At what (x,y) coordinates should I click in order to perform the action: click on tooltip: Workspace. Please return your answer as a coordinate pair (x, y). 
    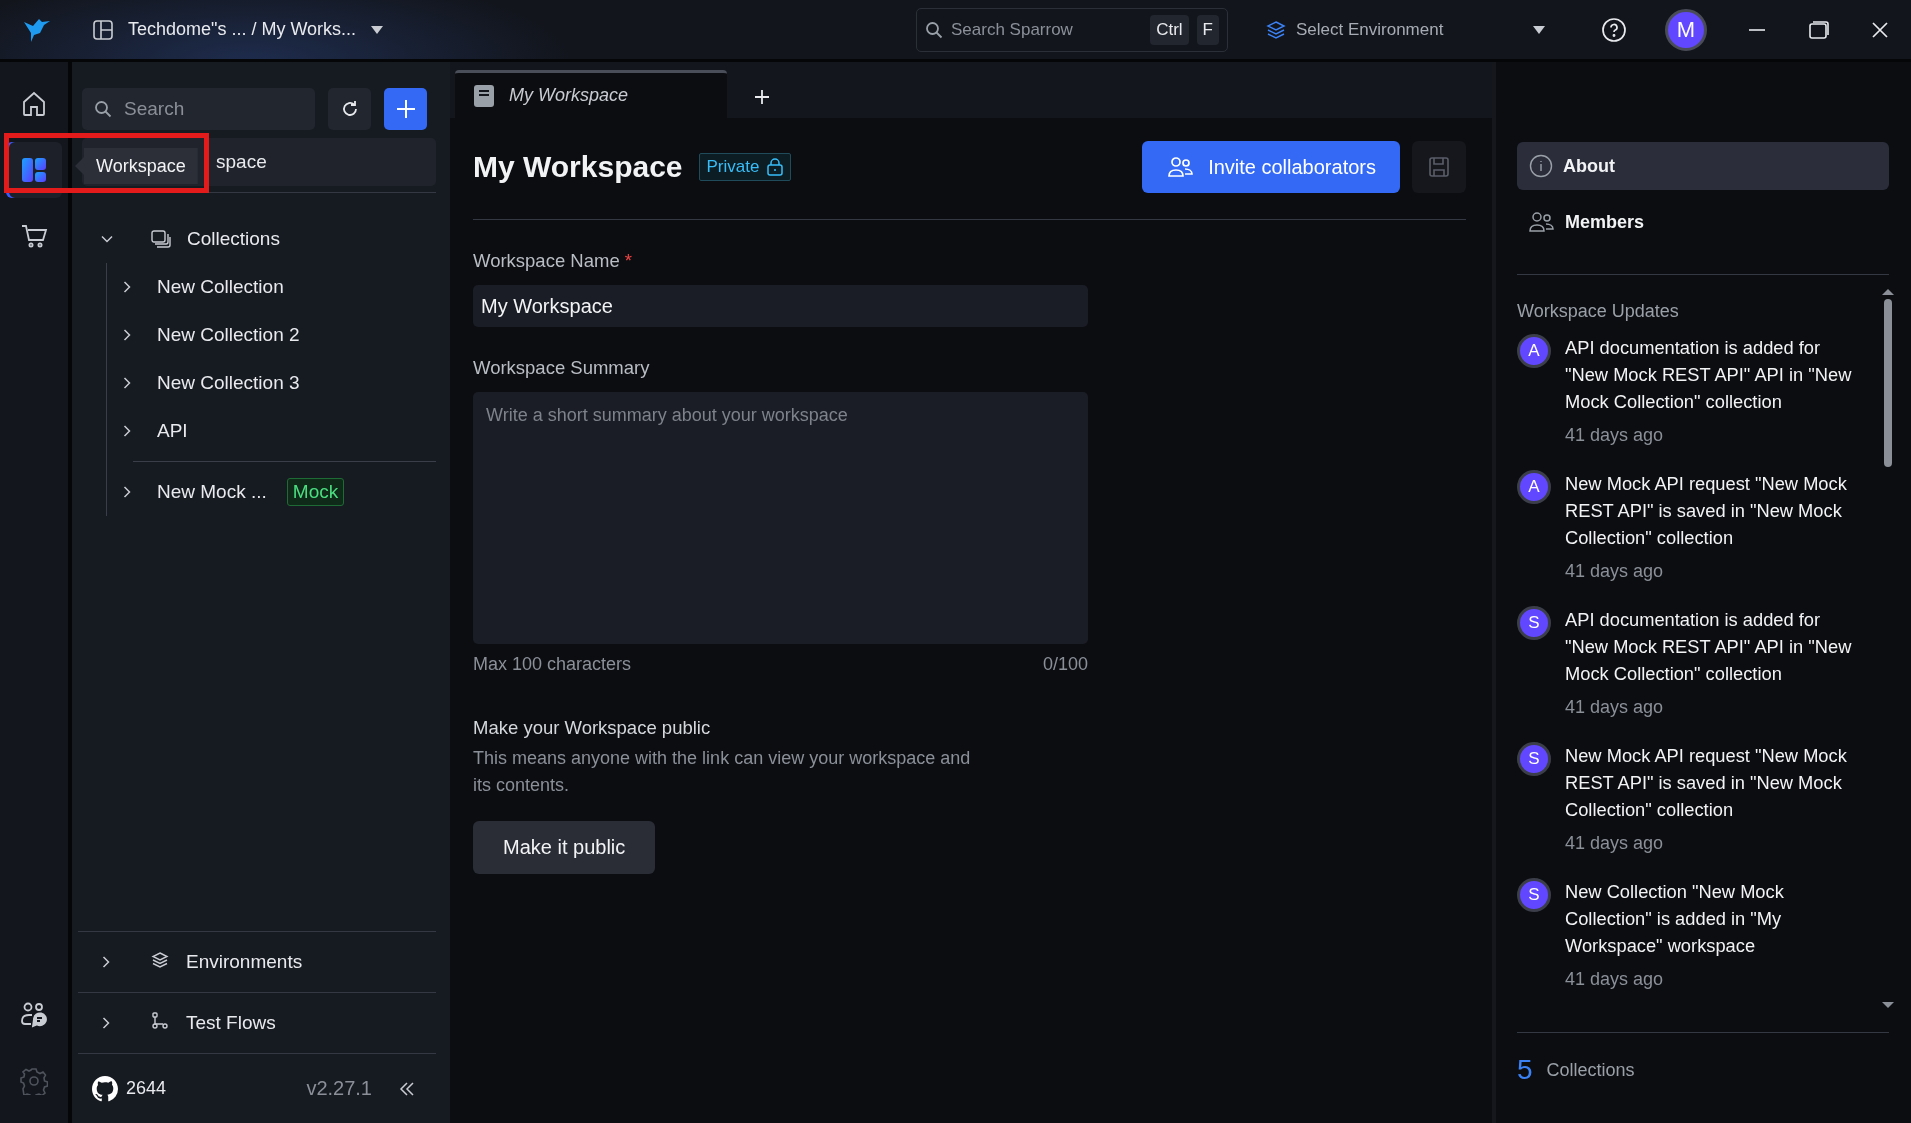
    Looking at the image, I should click on (136, 166).